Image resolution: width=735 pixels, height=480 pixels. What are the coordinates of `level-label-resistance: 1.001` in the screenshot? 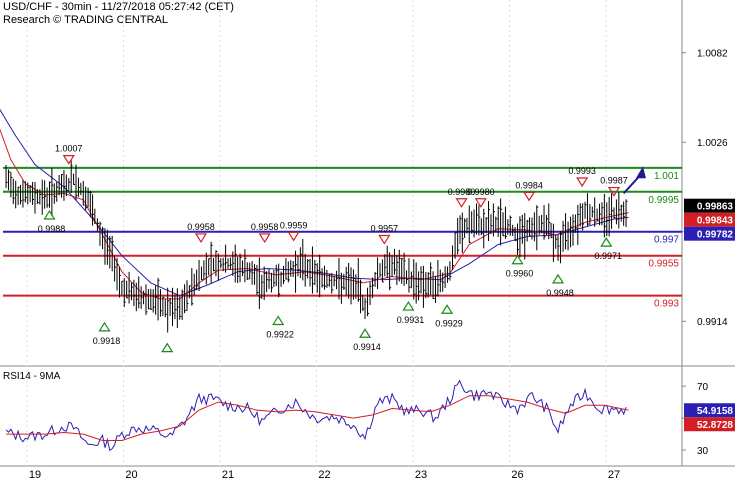 It's located at (666, 176).